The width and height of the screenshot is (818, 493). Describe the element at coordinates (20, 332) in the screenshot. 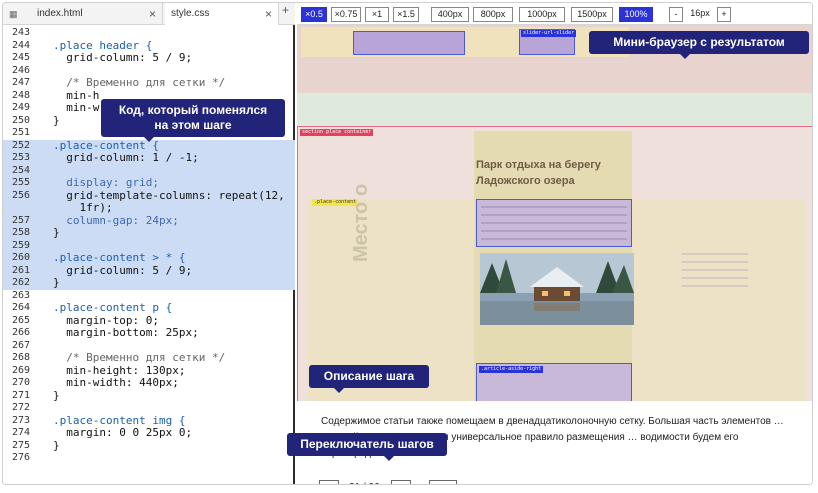

I see `line-number: 266` at that location.